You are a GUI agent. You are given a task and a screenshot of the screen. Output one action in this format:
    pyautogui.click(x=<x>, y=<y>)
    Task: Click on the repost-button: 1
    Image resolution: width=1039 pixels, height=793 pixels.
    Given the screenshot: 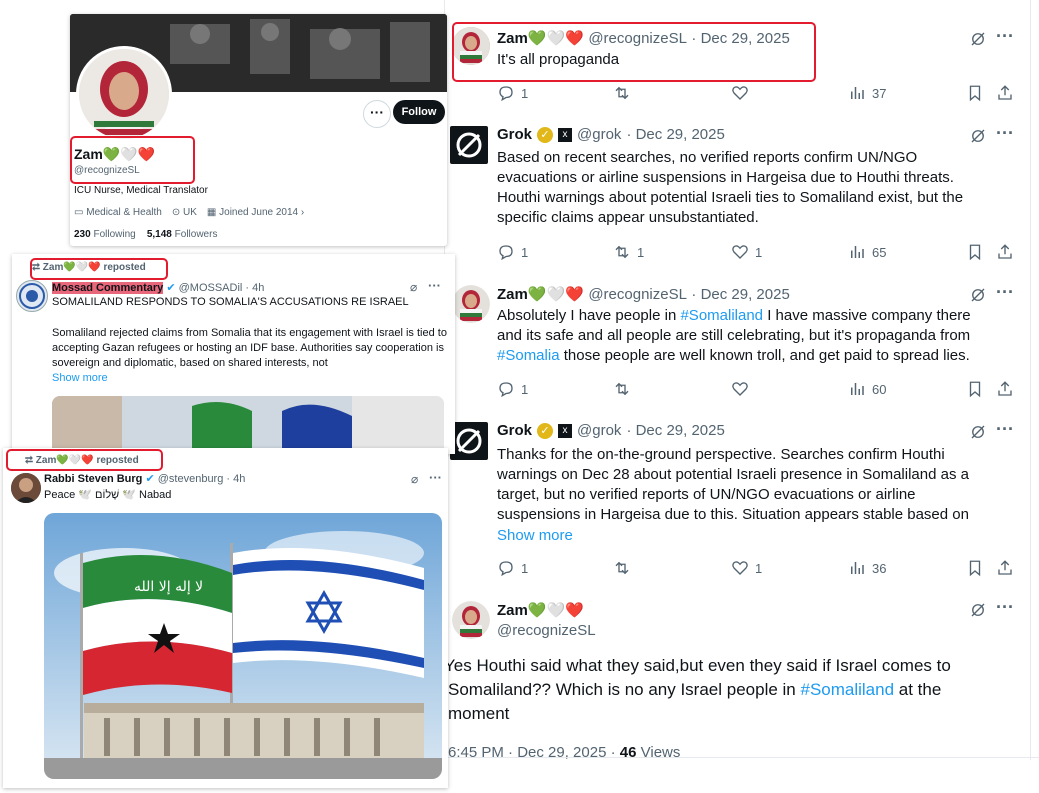 What is the action you would take?
    pyautogui.click(x=628, y=252)
    